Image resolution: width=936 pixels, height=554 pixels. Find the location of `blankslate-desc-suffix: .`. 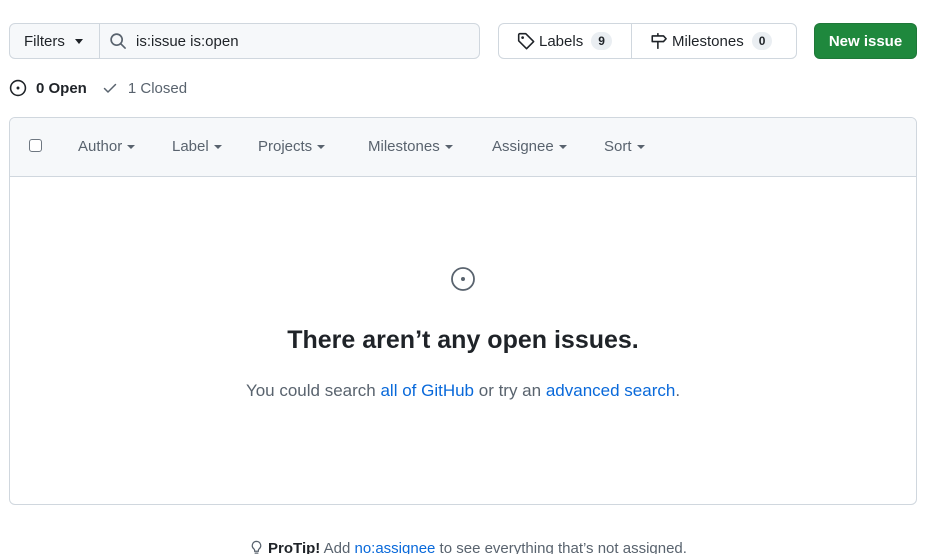

blankslate-desc-suffix: . is located at coordinates (678, 390).